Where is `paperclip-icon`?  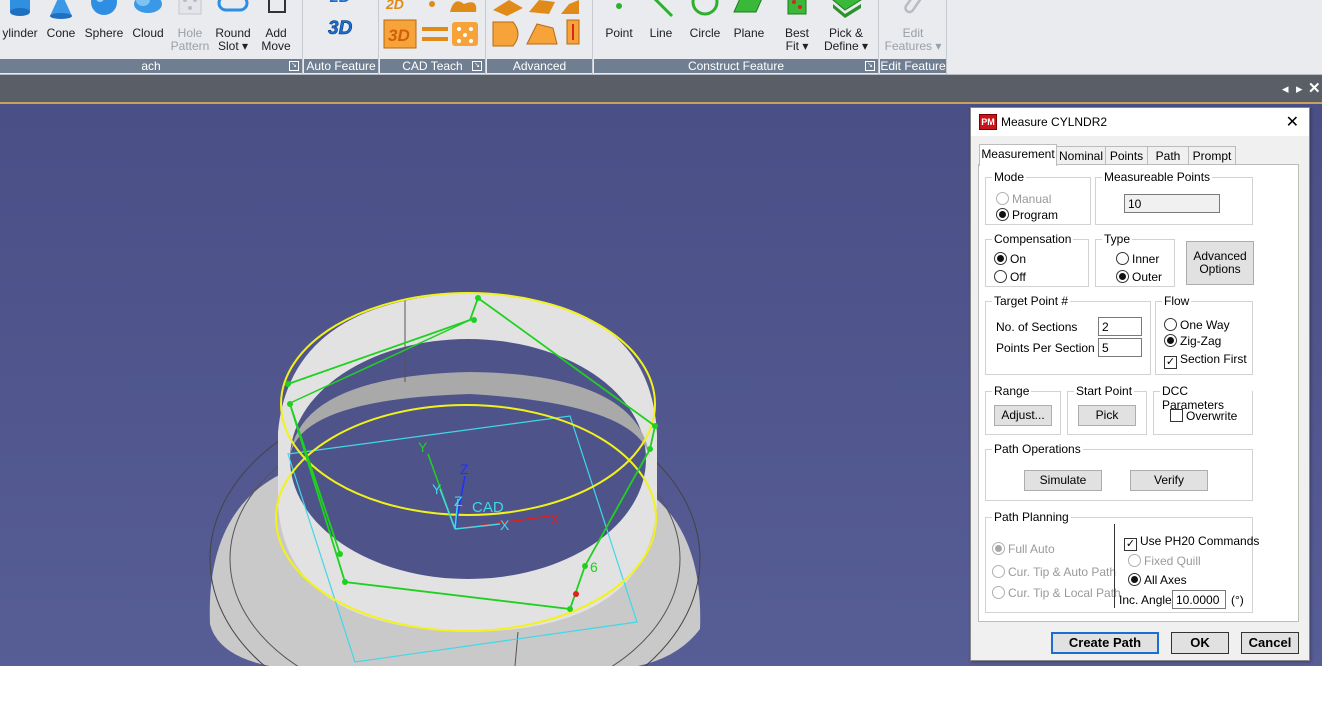 paperclip-icon is located at coordinates (913, 7).